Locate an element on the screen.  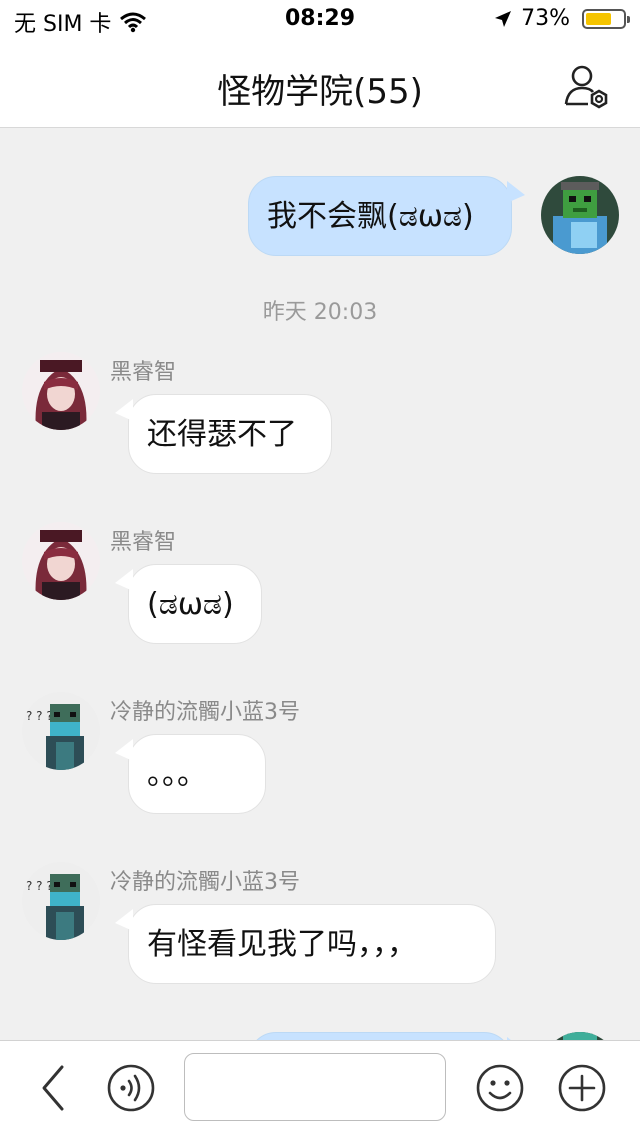
chat-title: 怪物学院(55) is located at coordinates (320, 92).